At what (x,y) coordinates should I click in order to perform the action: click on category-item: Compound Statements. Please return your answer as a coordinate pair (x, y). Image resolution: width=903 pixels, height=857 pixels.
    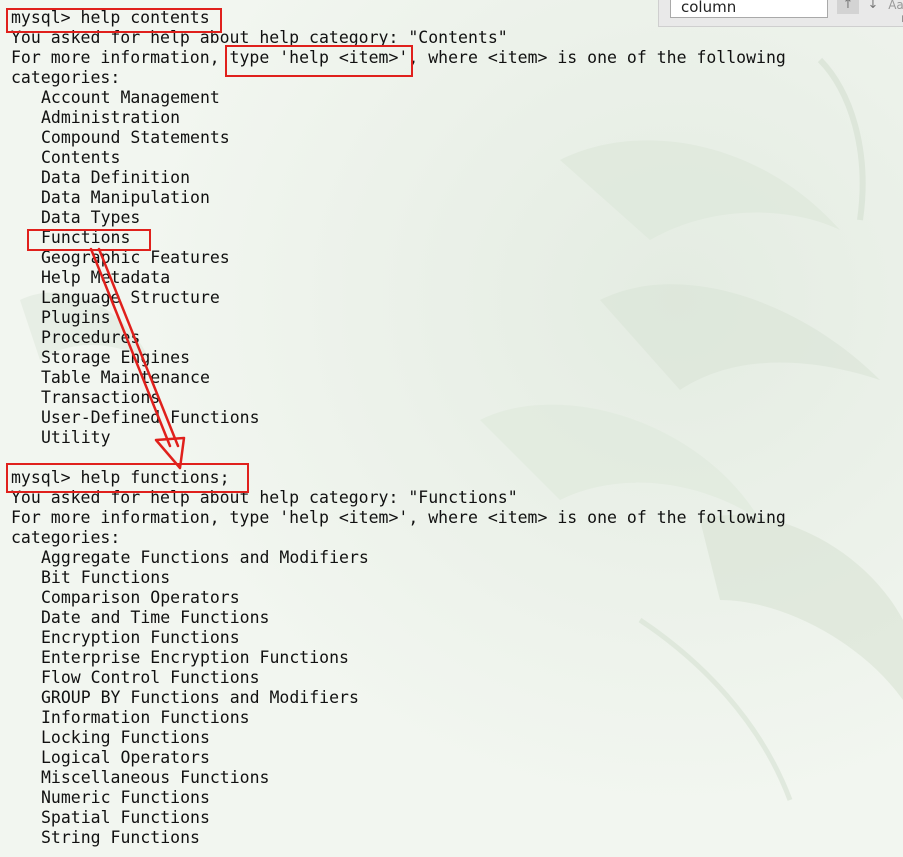
    Looking at the image, I should click on (135, 137).